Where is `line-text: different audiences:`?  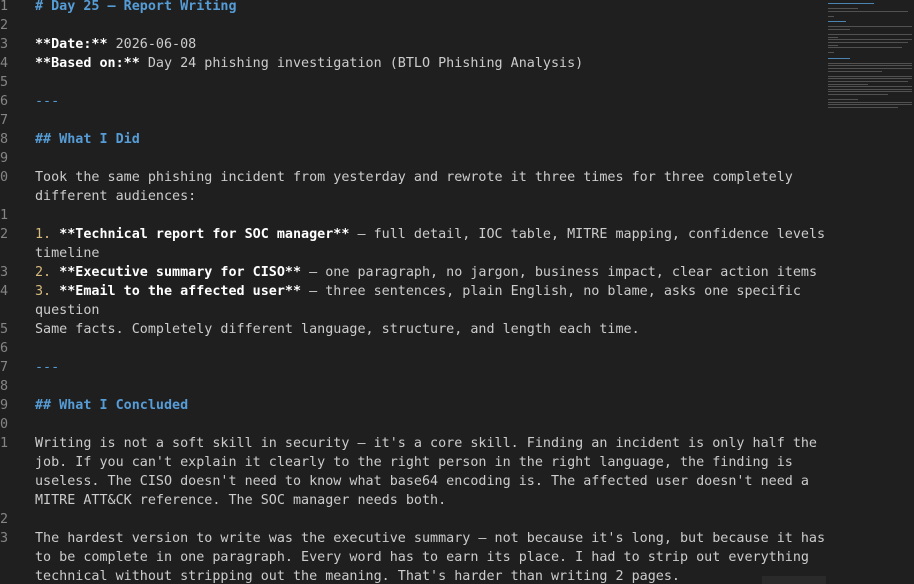 line-text: different audiences: is located at coordinates (115, 196).